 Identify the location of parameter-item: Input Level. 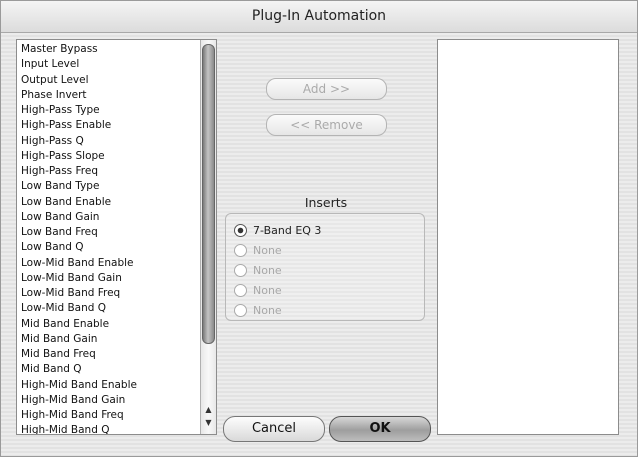
(118, 64).